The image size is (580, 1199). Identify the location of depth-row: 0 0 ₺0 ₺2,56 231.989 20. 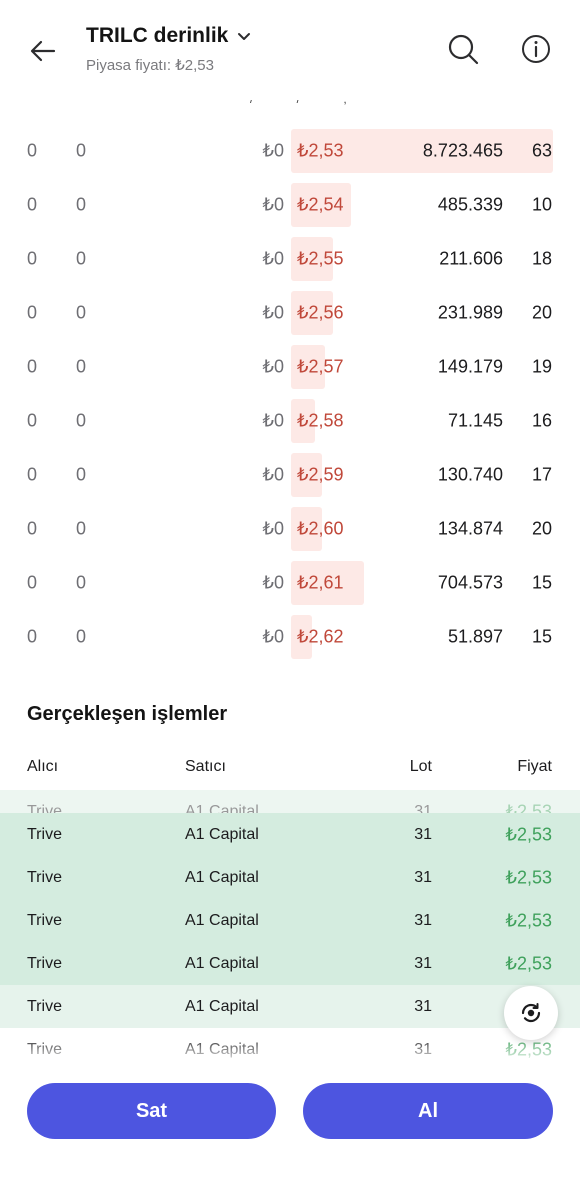
(290, 313).